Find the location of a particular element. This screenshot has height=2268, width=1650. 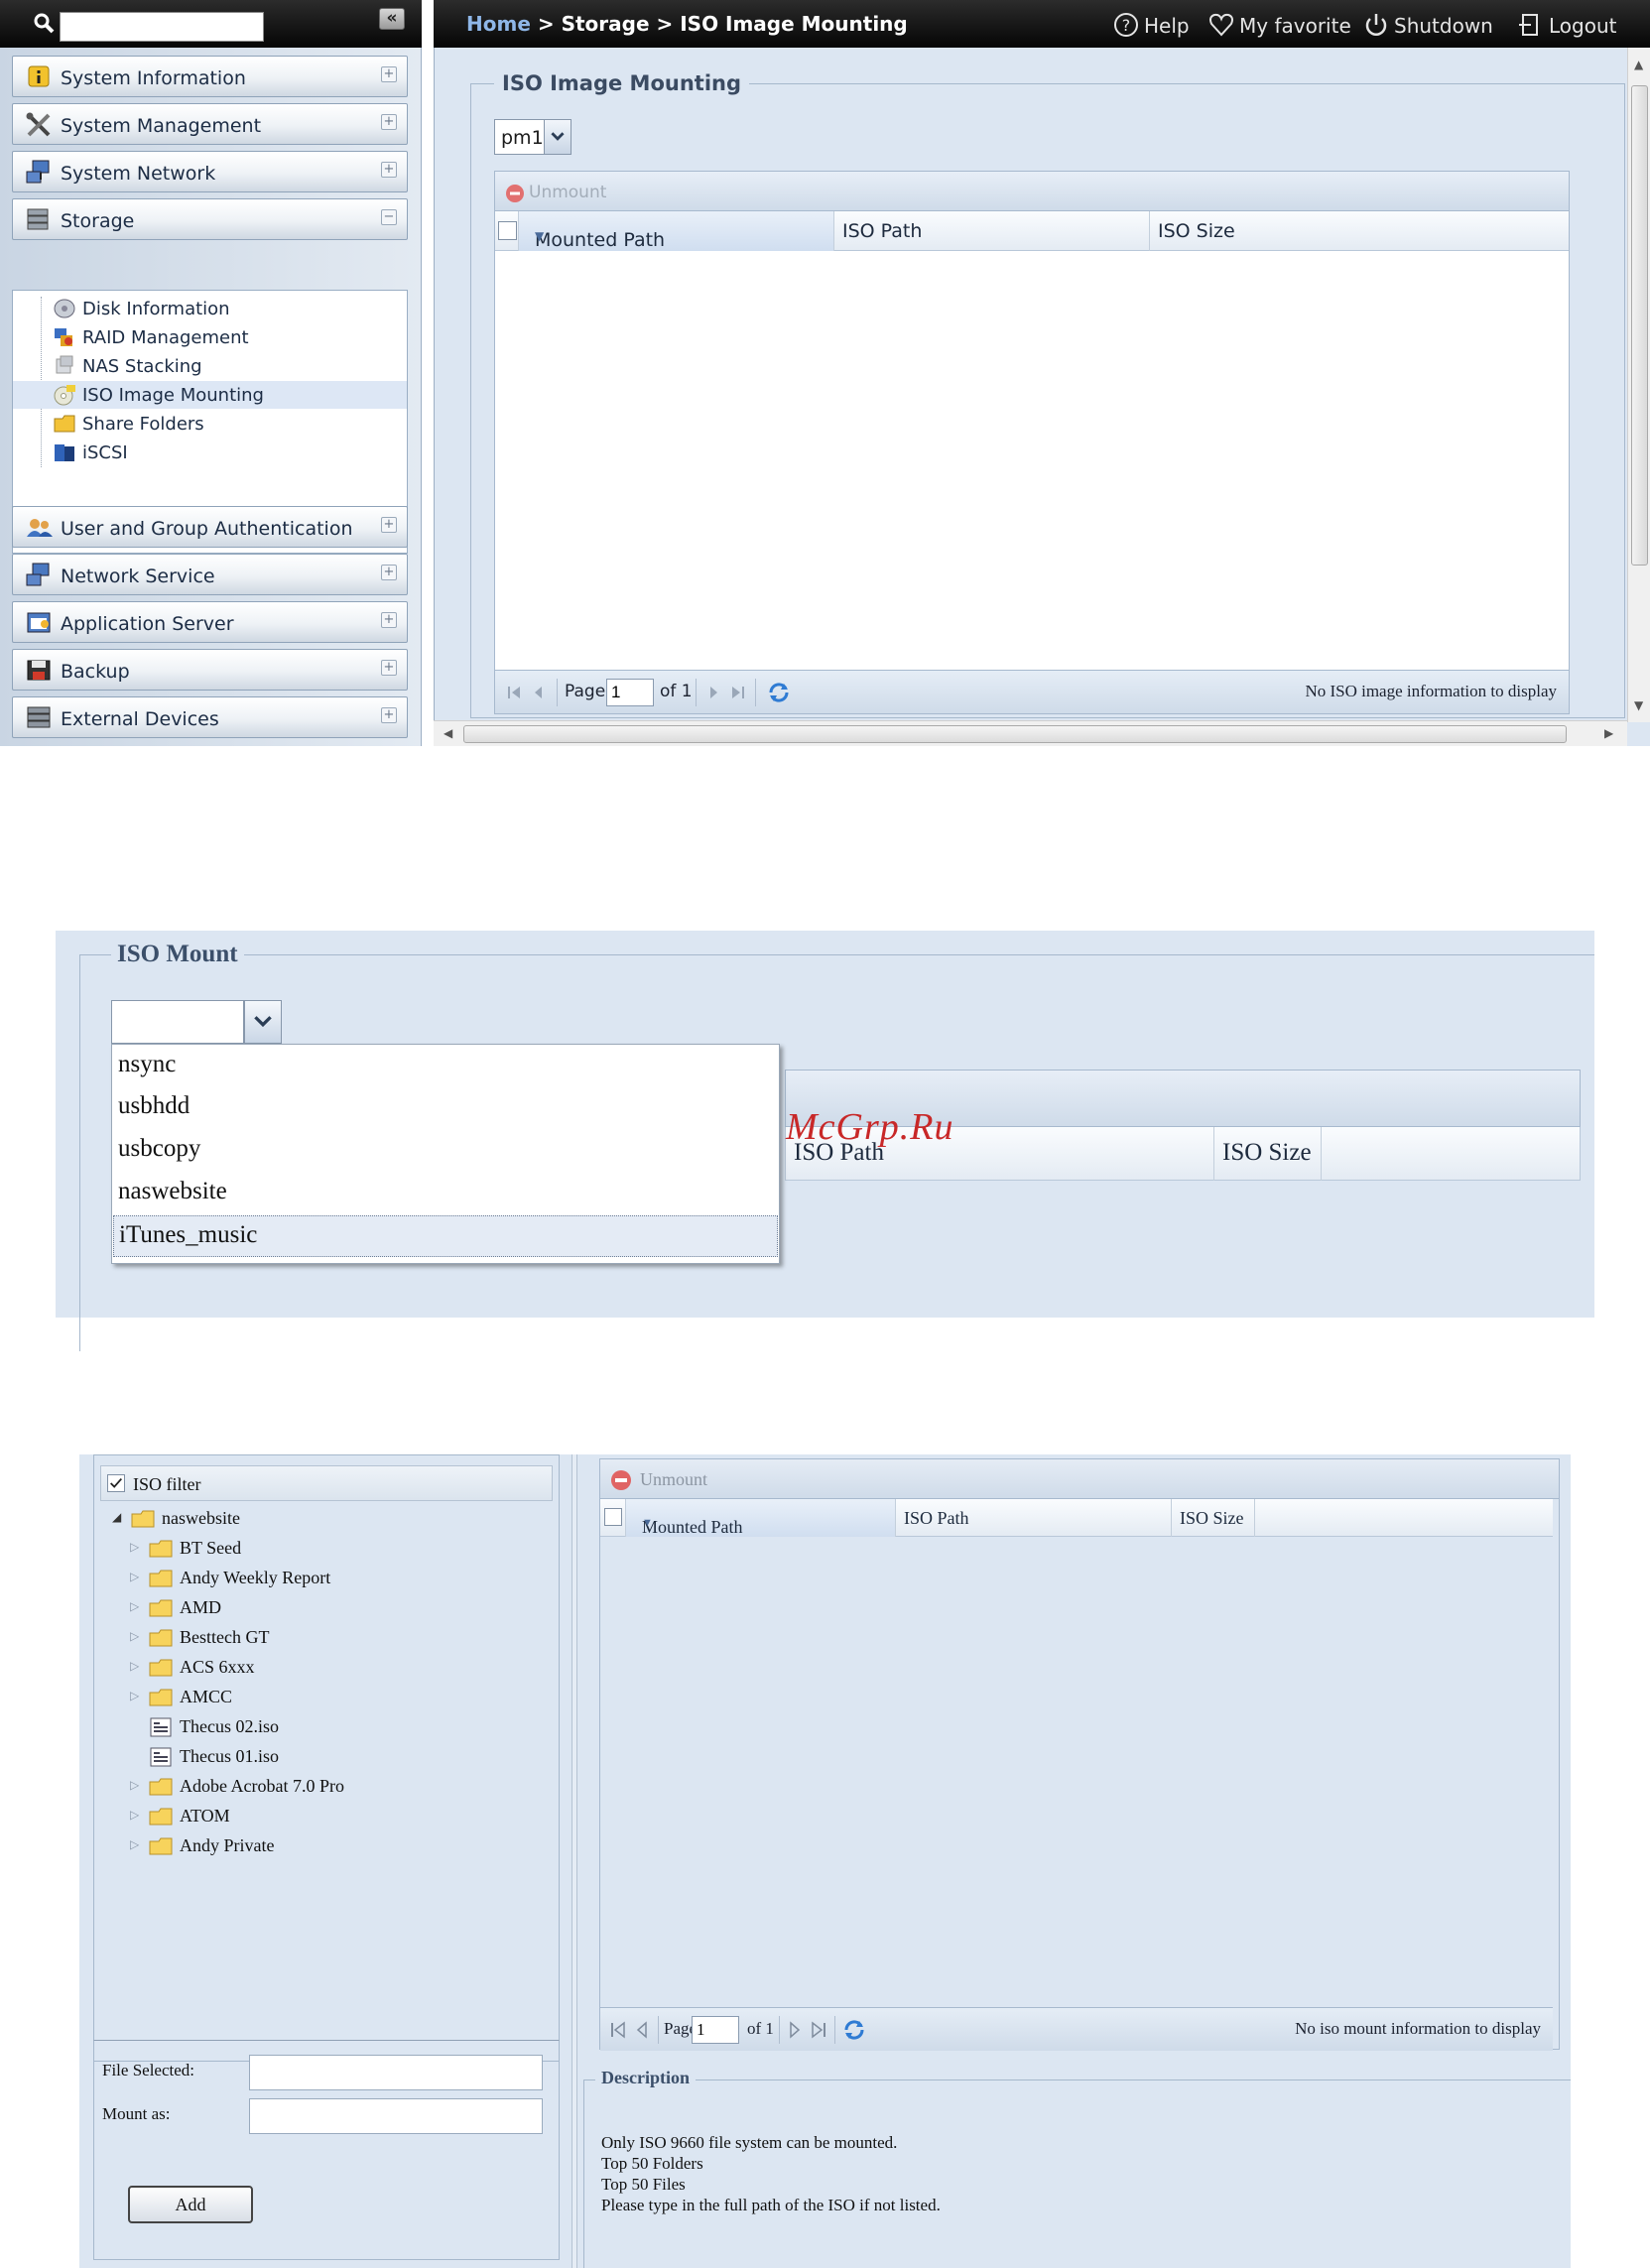

scroll-up-icon: ▲ is located at coordinates (1638, 64).